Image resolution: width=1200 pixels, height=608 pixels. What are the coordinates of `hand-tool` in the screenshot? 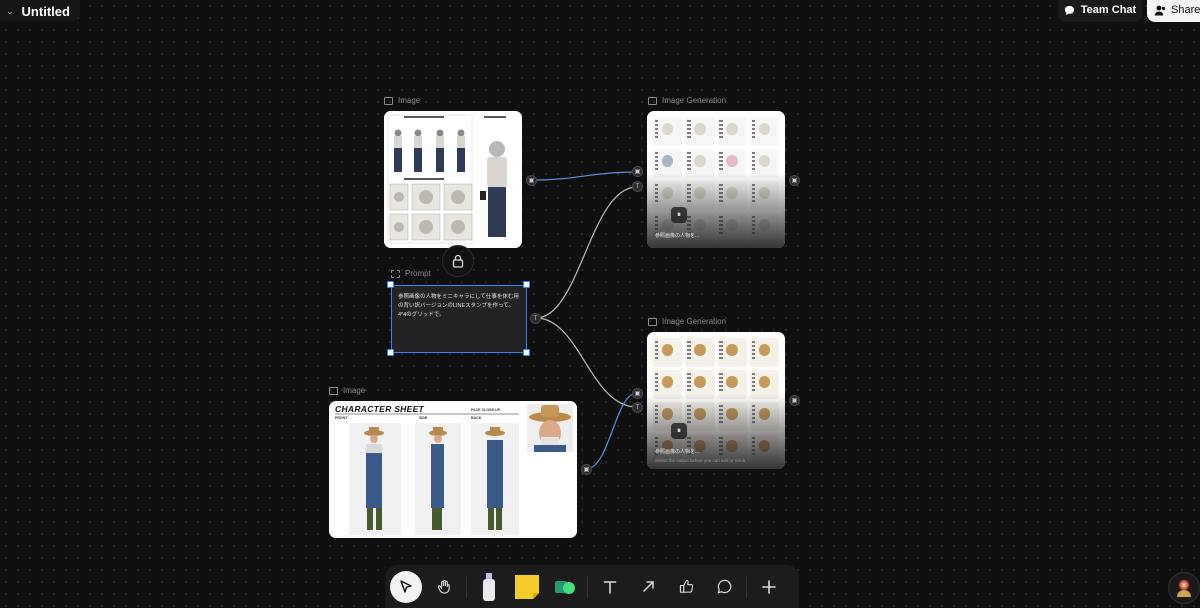 It's located at (444, 587).